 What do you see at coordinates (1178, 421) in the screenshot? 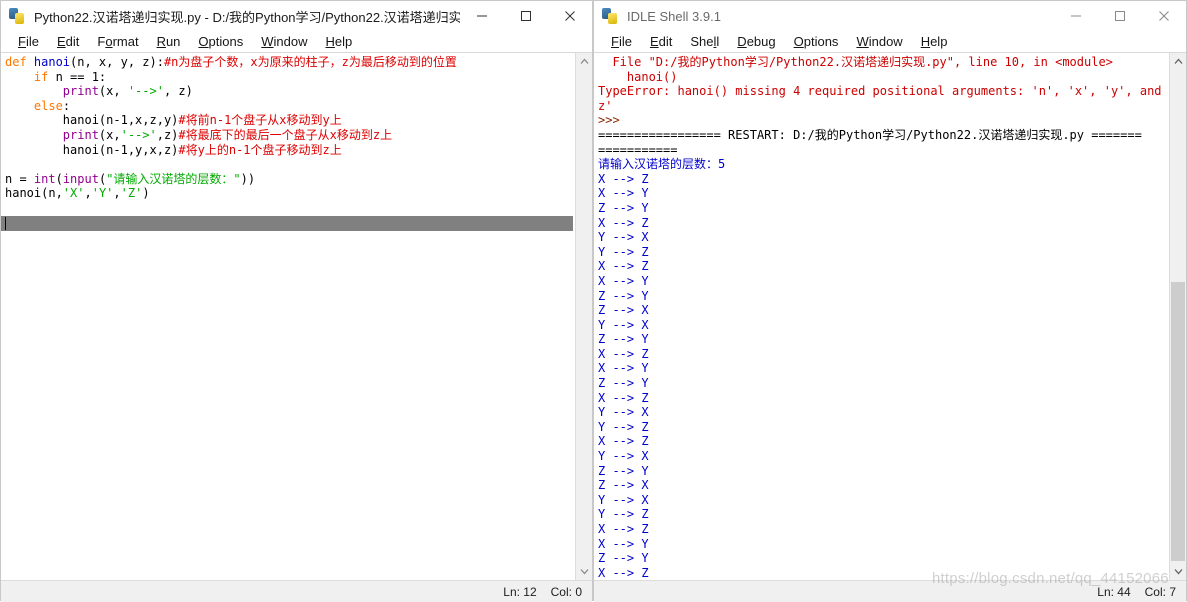
I see `shell-scroll-thumb` at bounding box center [1178, 421].